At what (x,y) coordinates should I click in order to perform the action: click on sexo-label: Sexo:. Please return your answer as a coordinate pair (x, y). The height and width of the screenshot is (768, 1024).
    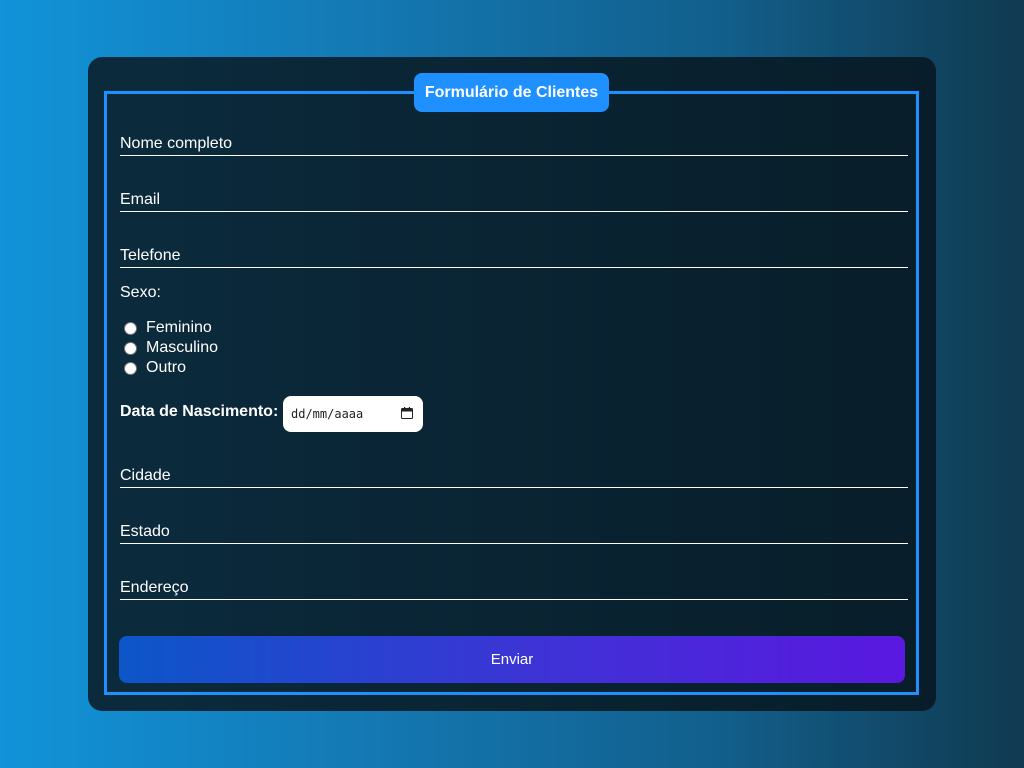
    Looking at the image, I should click on (140, 292).